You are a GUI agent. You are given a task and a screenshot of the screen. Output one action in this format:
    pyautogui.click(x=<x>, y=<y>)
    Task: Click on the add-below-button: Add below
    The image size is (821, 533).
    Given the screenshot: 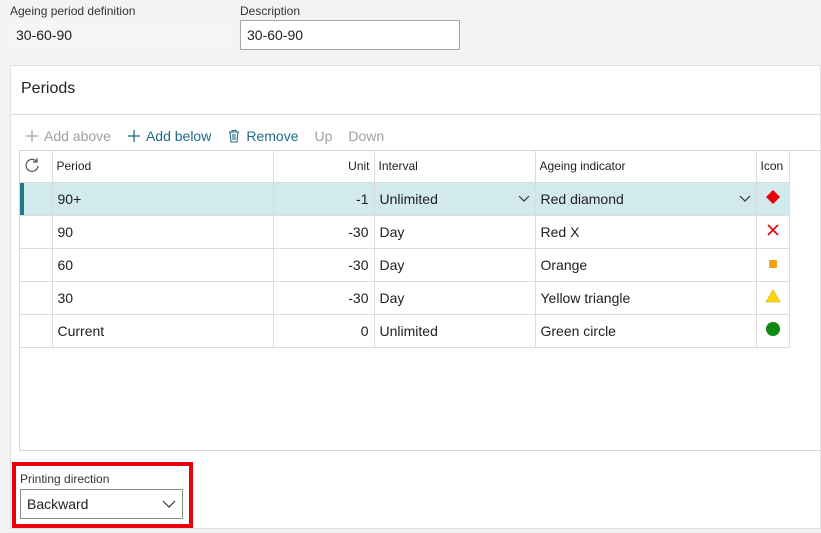 What is the action you would take?
    pyautogui.click(x=169, y=136)
    